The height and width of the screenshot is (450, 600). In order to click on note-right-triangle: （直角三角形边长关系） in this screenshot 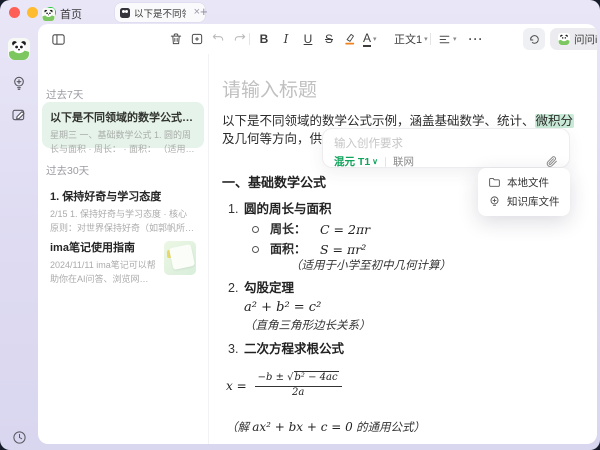, I will do `click(307, 326)`.